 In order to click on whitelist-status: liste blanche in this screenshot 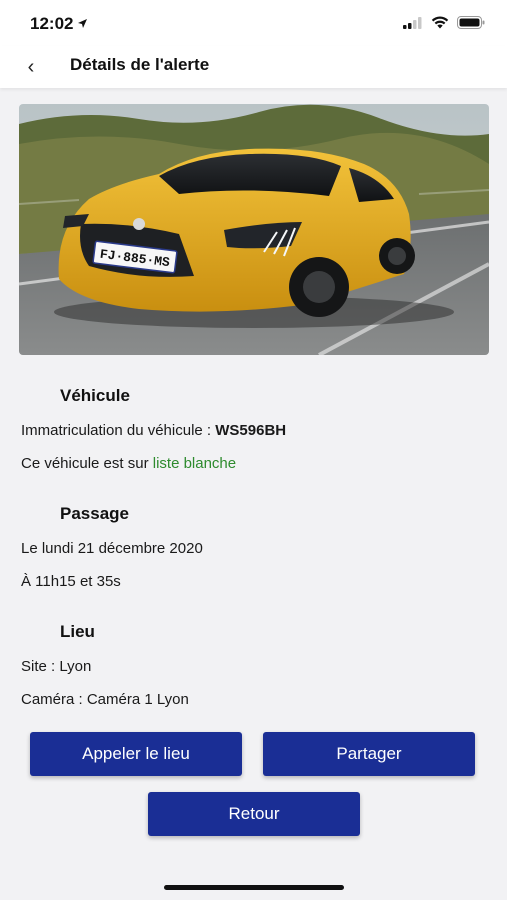, I will do `click(194, 463)`.